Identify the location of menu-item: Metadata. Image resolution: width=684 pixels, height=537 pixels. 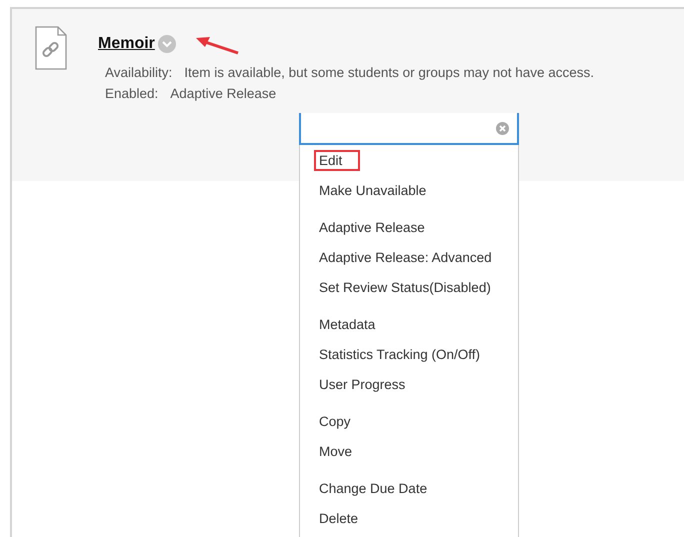
(354, 324).